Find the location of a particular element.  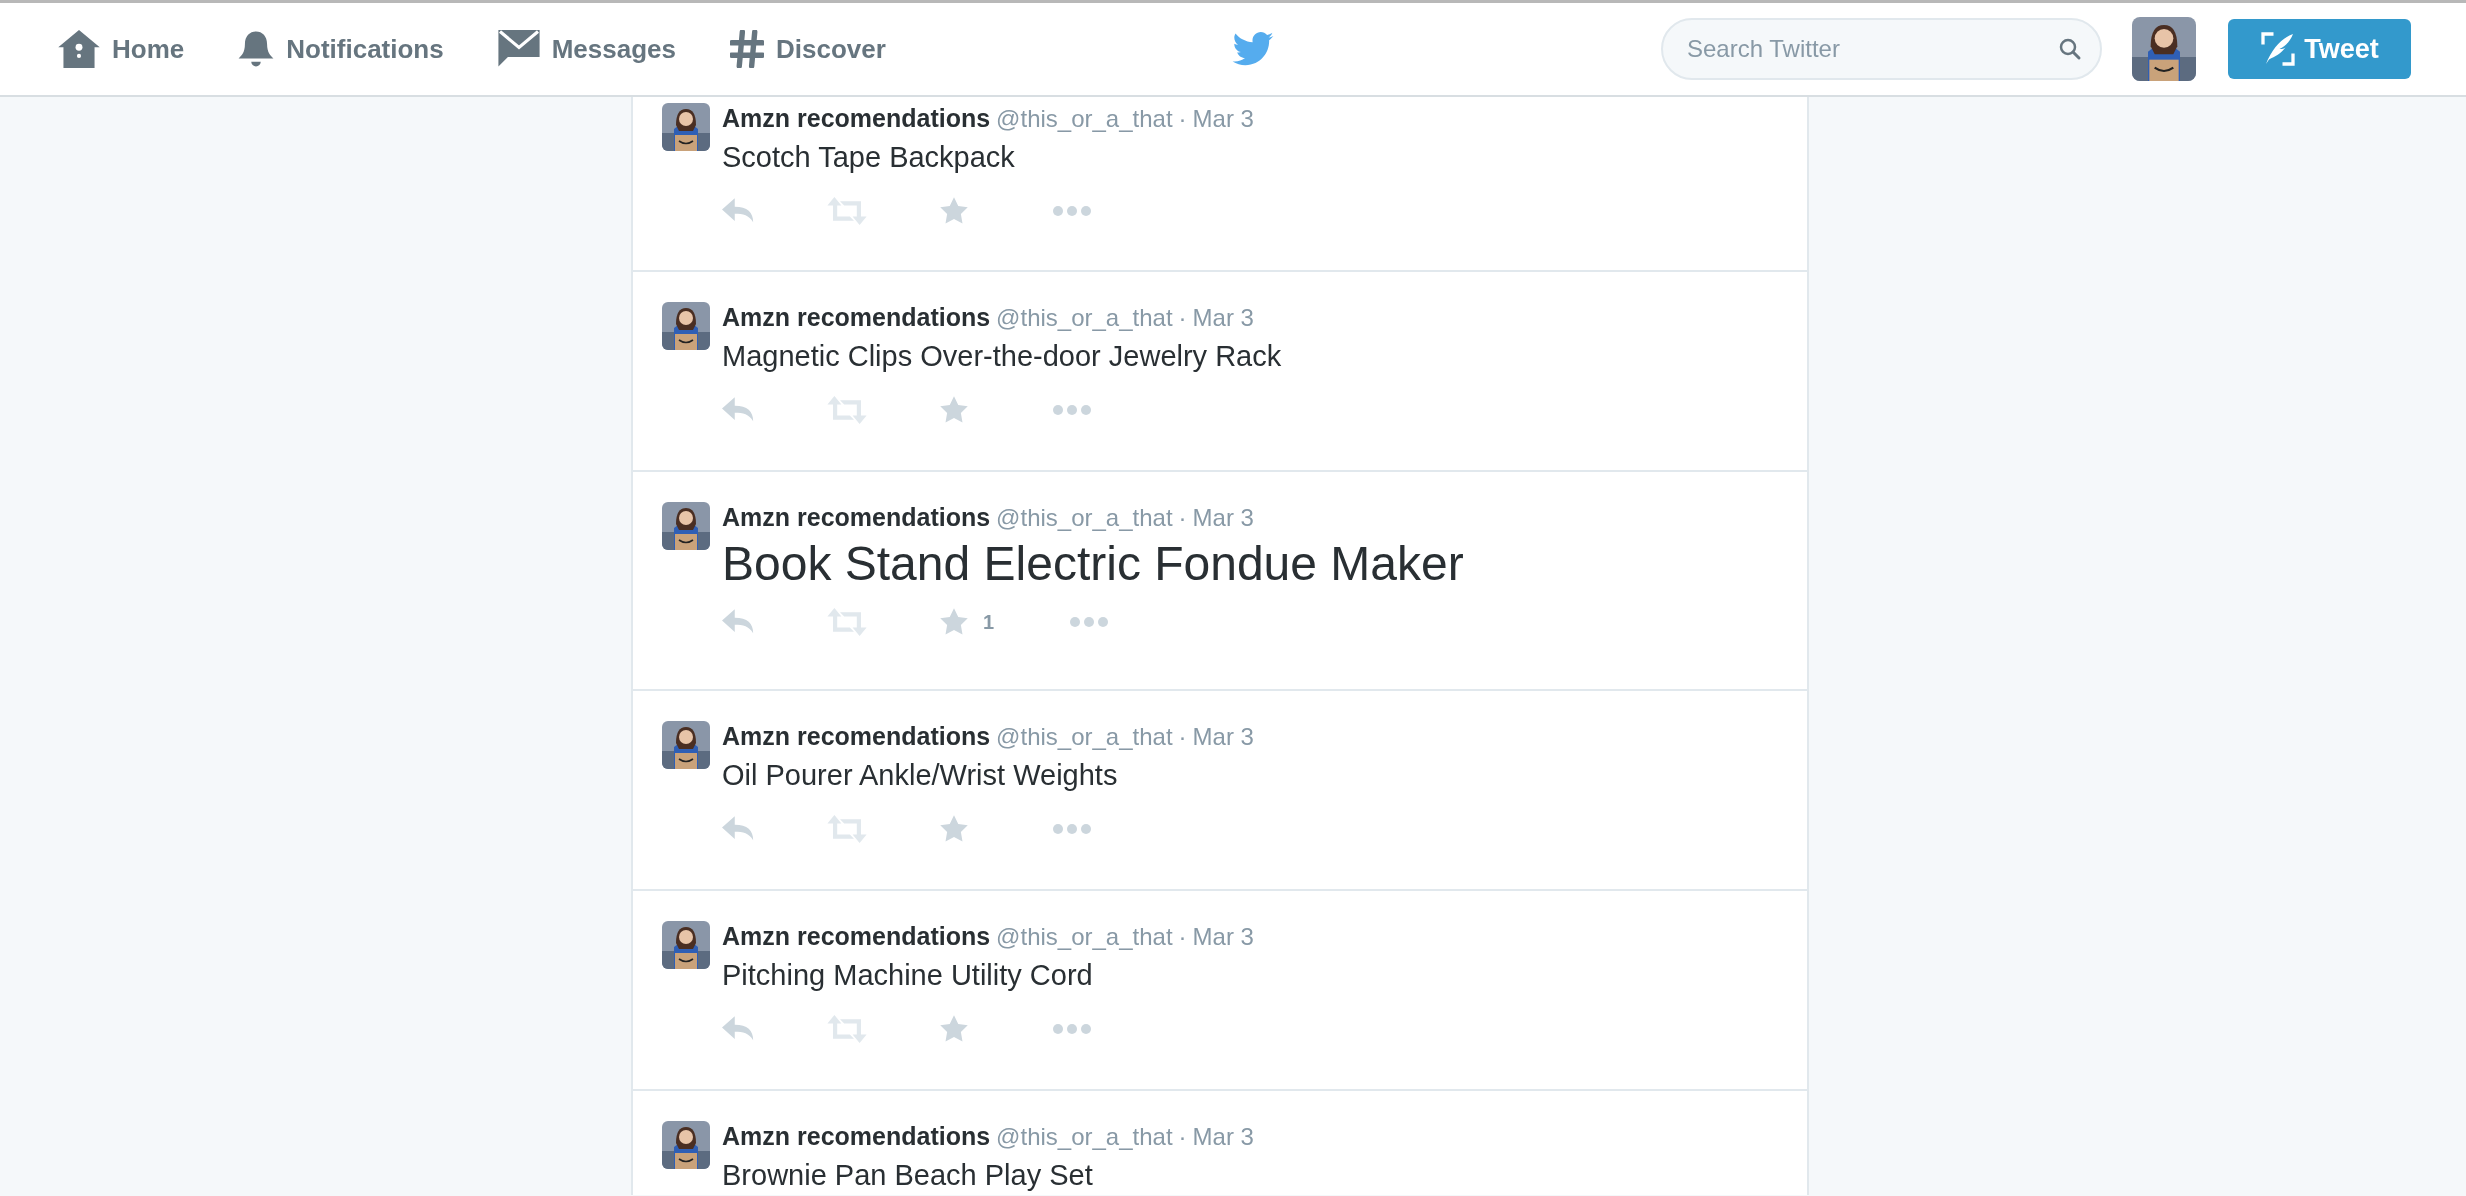

favorite-count: 1 is located at coordinates (989, 622).